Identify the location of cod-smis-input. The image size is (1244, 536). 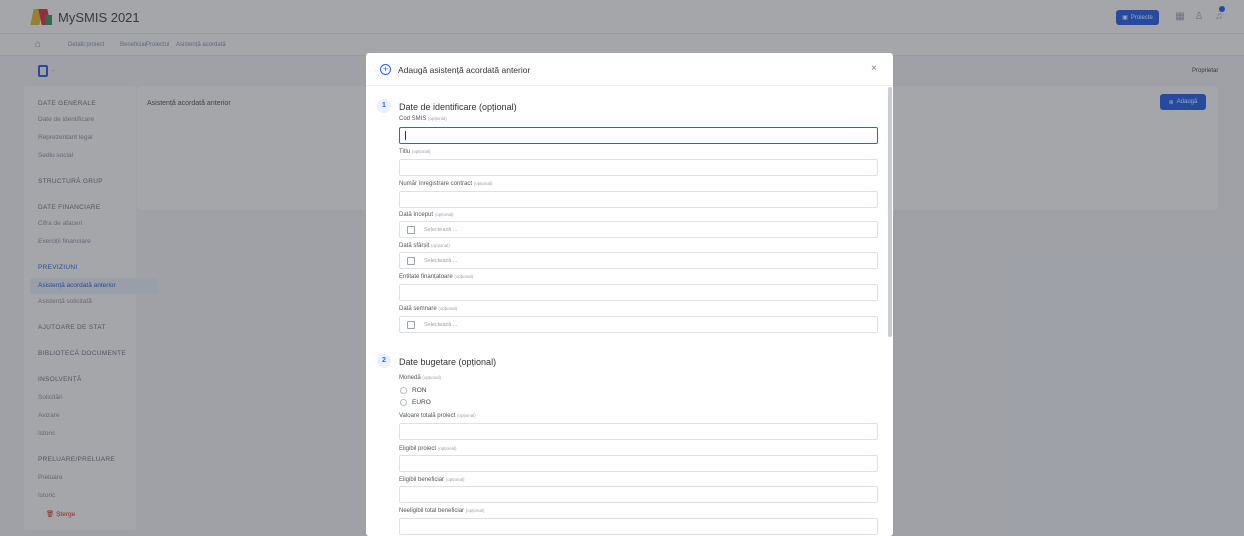
(638, 135).